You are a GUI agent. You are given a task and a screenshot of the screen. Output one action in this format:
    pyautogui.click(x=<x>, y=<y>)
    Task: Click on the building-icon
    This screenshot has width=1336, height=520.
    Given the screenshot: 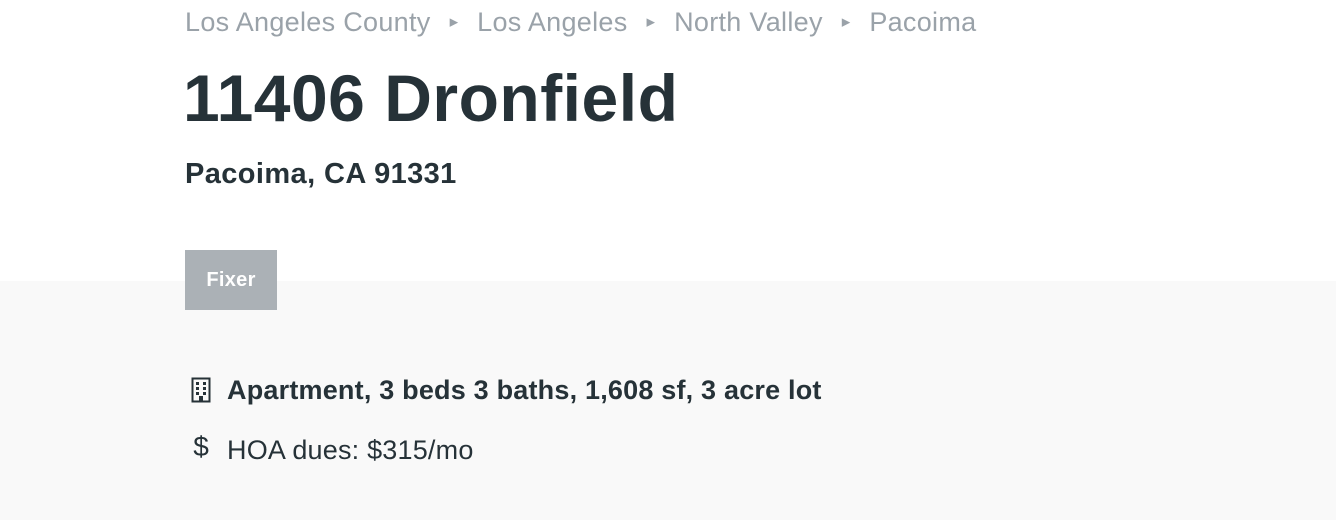 What is the action you would take?
    pyautogui.click(x=201, y=390)
    